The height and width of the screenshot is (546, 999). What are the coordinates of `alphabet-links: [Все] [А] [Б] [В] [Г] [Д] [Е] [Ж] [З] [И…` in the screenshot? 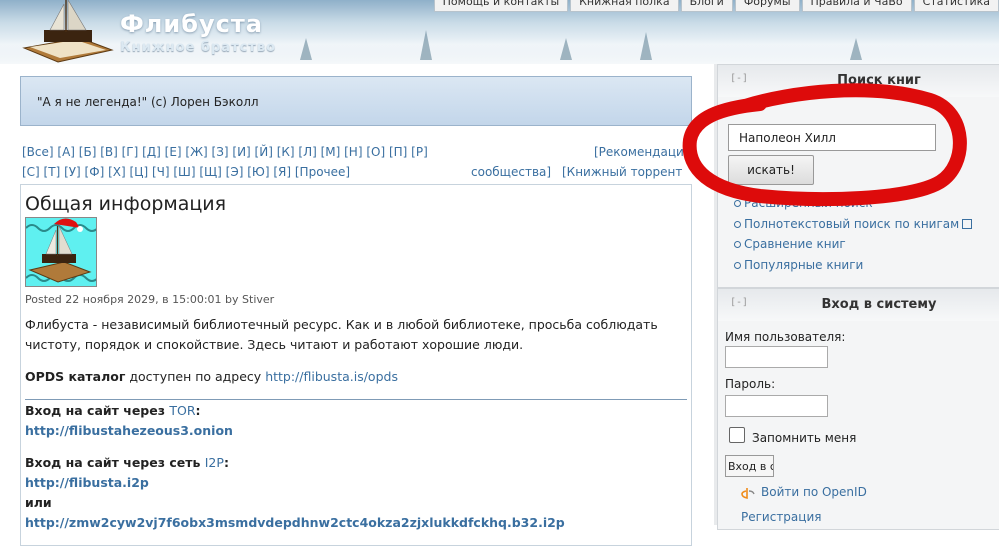 It's located at (225, 152).